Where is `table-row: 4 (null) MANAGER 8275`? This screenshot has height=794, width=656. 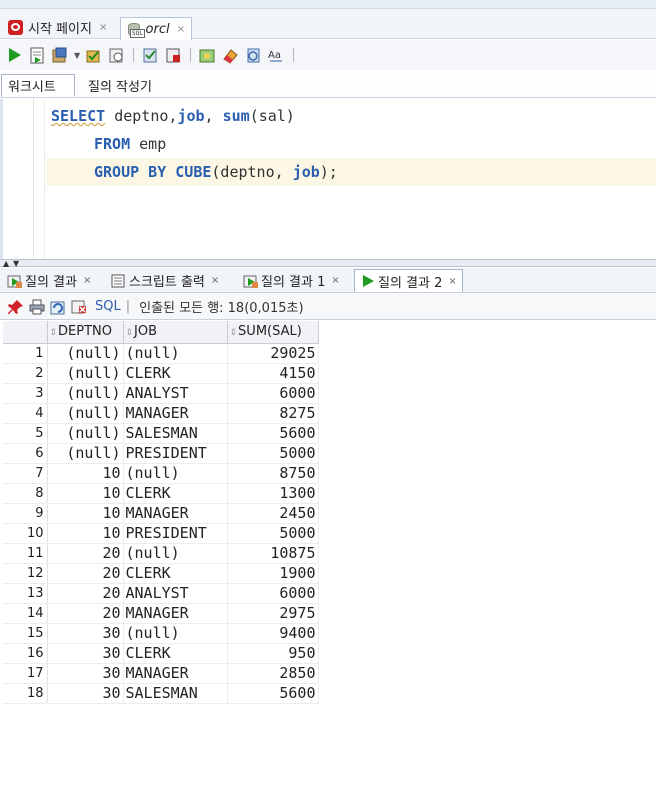 table-row: 4 (null) MANAGER 8275 is located at coordinates (161, 413).